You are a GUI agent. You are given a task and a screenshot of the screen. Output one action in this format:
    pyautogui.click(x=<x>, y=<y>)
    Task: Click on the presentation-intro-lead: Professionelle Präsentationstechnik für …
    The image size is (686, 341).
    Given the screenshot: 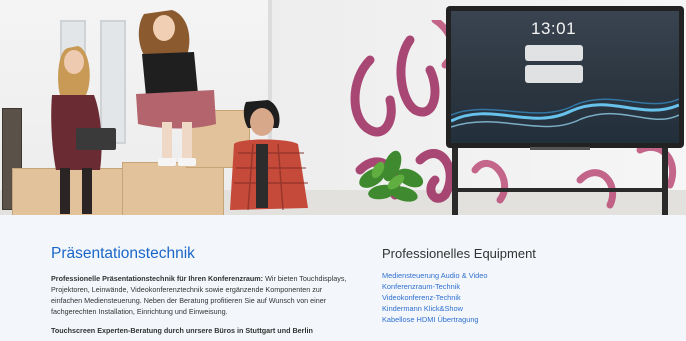 What is the action you would take?
    pyautogui.click(x=157, y=278)
    